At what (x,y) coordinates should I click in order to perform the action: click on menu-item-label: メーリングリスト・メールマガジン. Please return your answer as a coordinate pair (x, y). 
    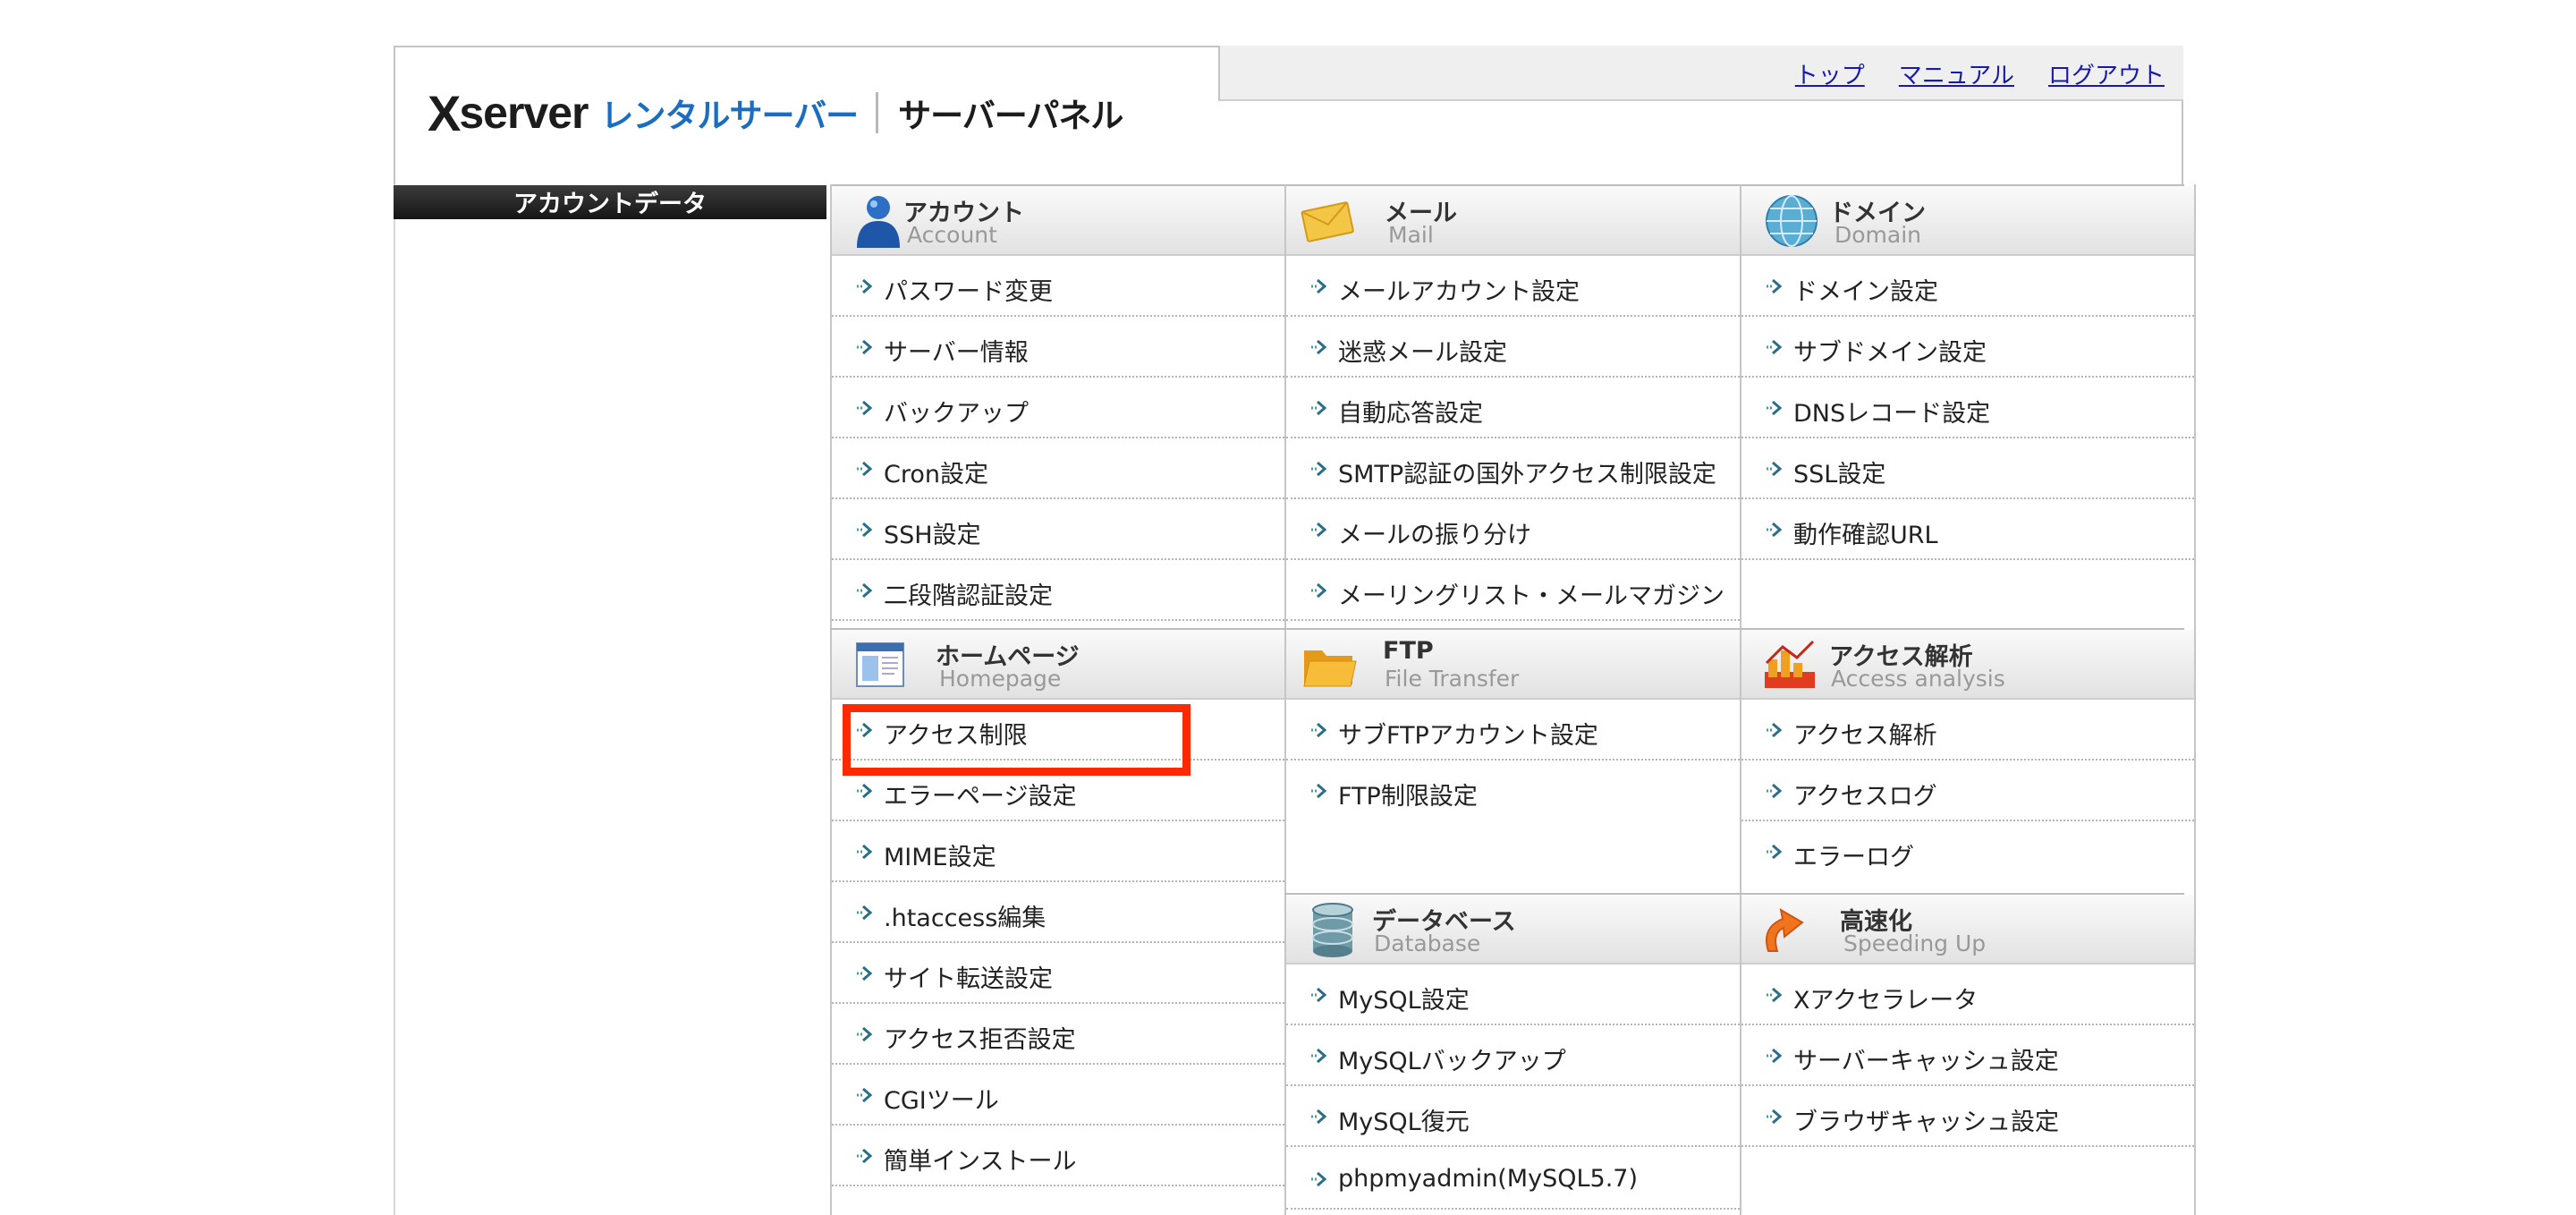
    Looking at the image, I should click on (1531, 596).